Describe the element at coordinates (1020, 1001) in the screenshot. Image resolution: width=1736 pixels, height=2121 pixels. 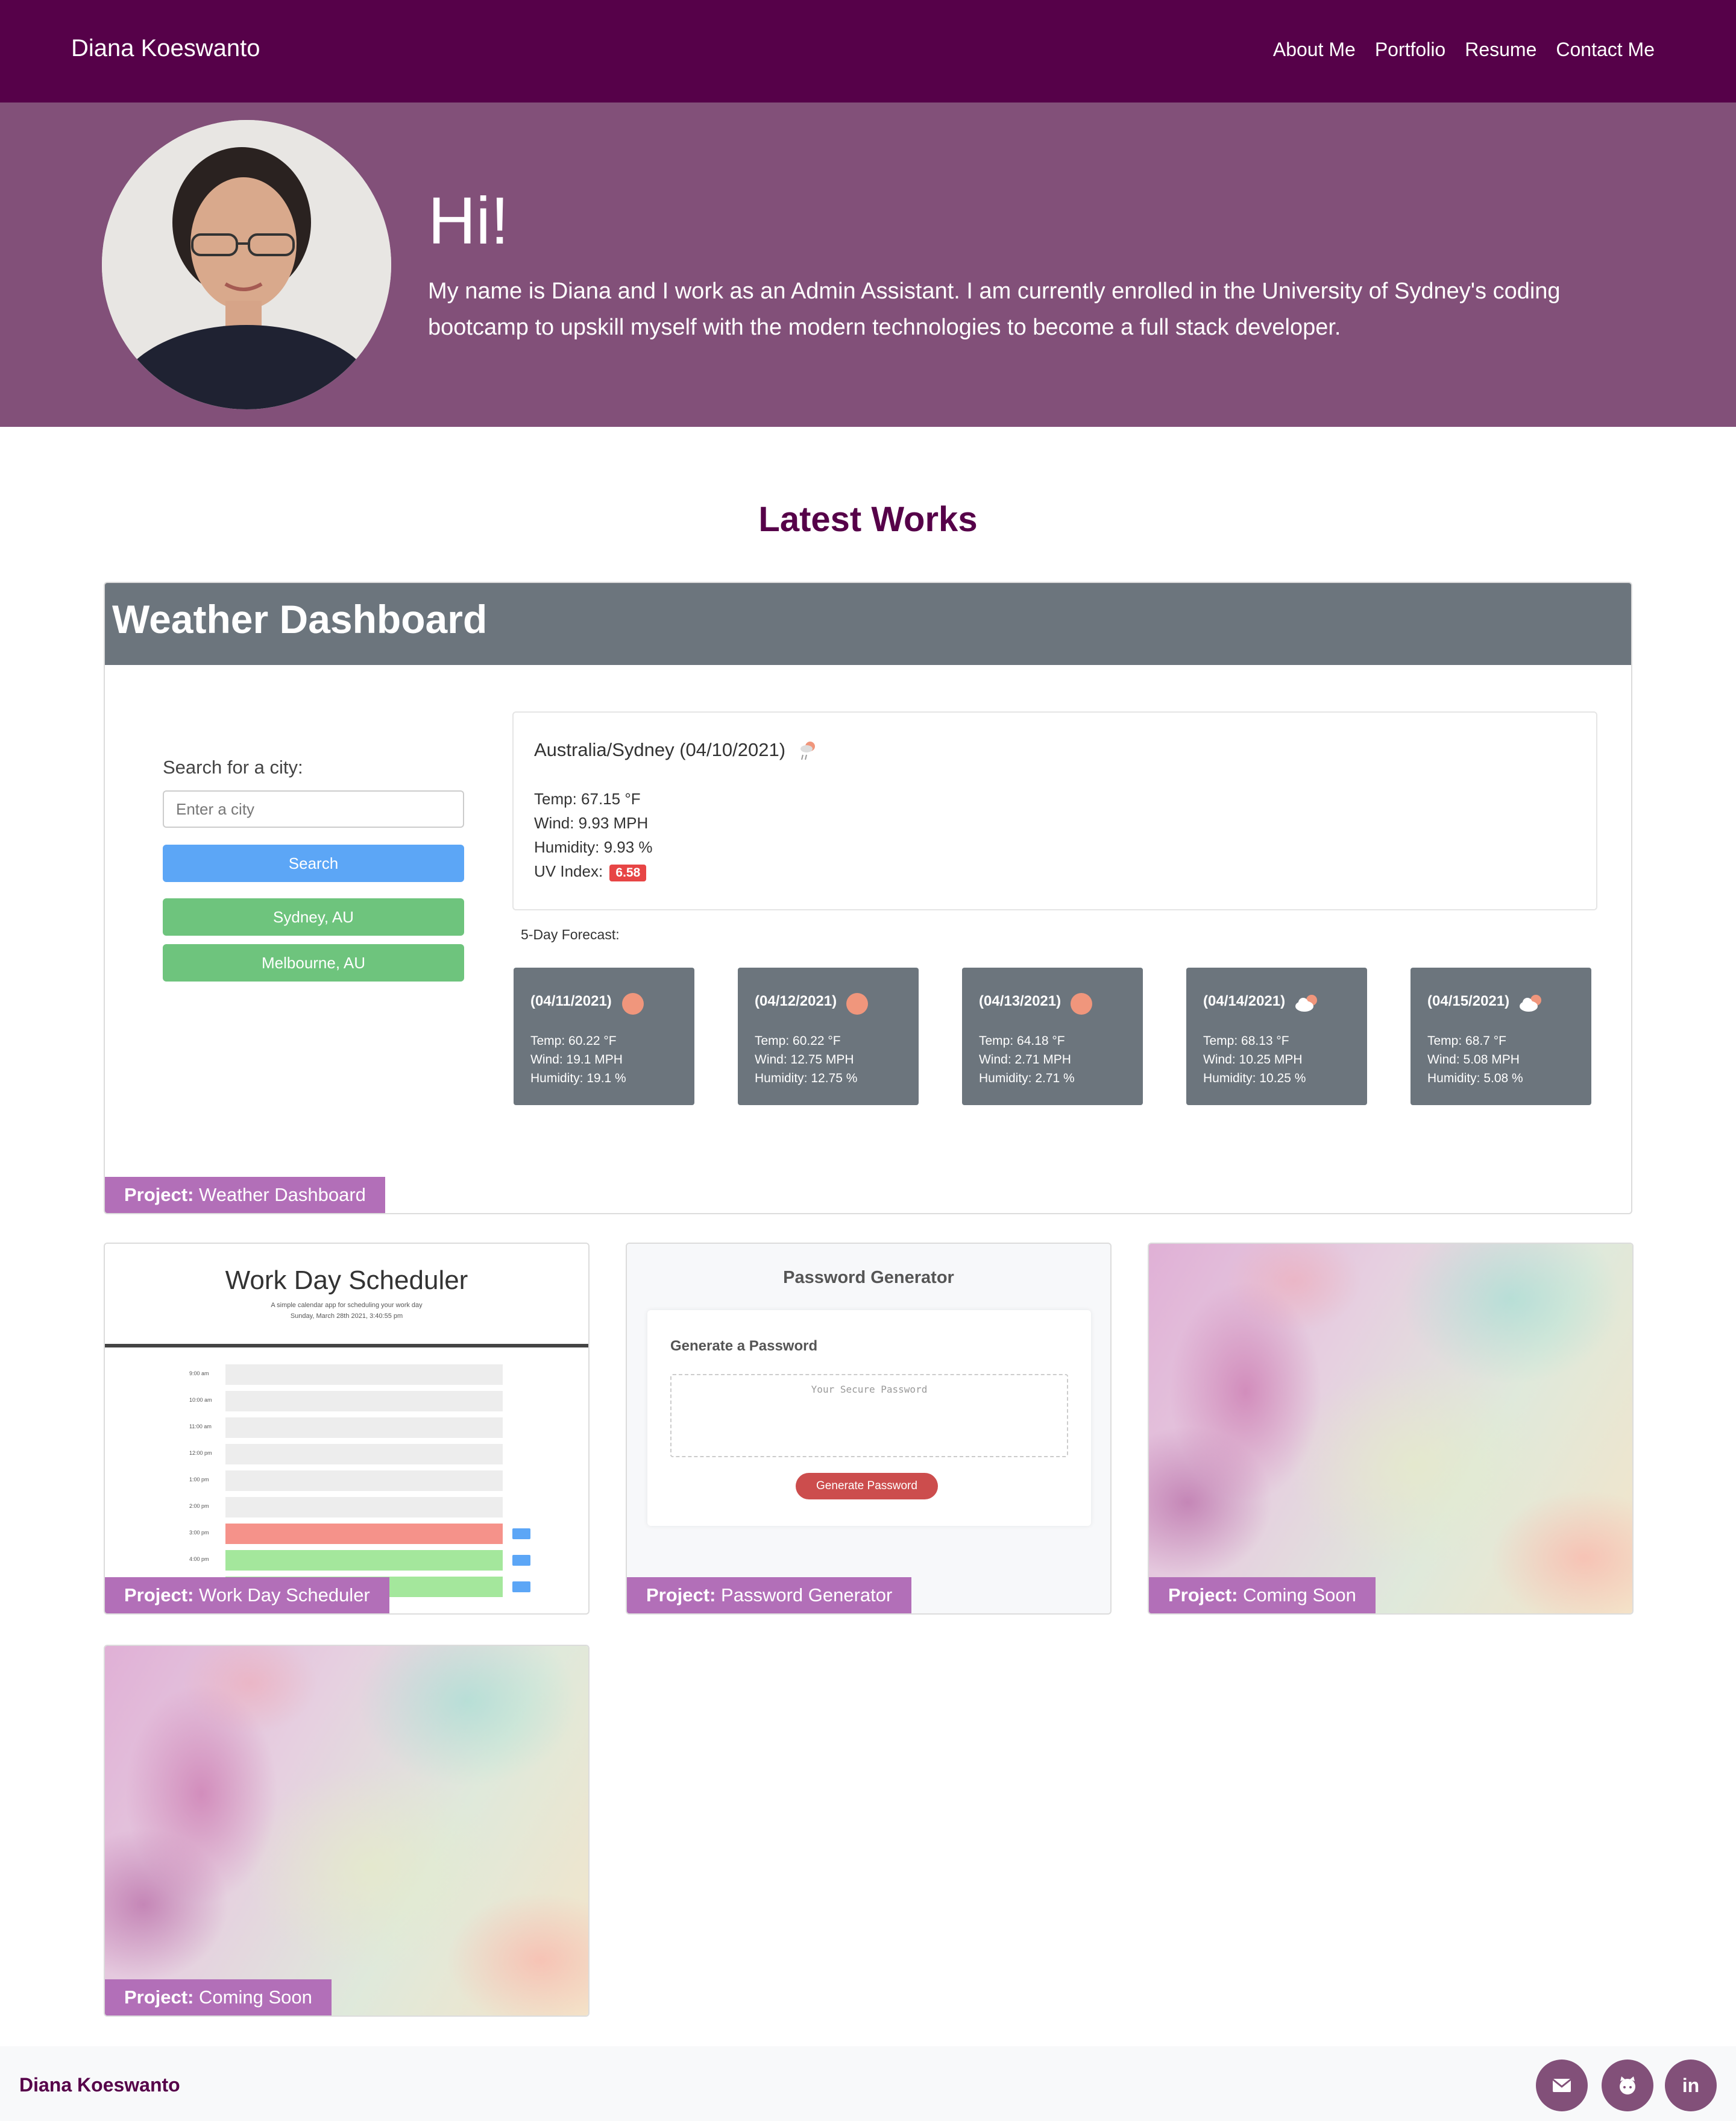
I see `forecast-date: (04/13/2021)` at that location.